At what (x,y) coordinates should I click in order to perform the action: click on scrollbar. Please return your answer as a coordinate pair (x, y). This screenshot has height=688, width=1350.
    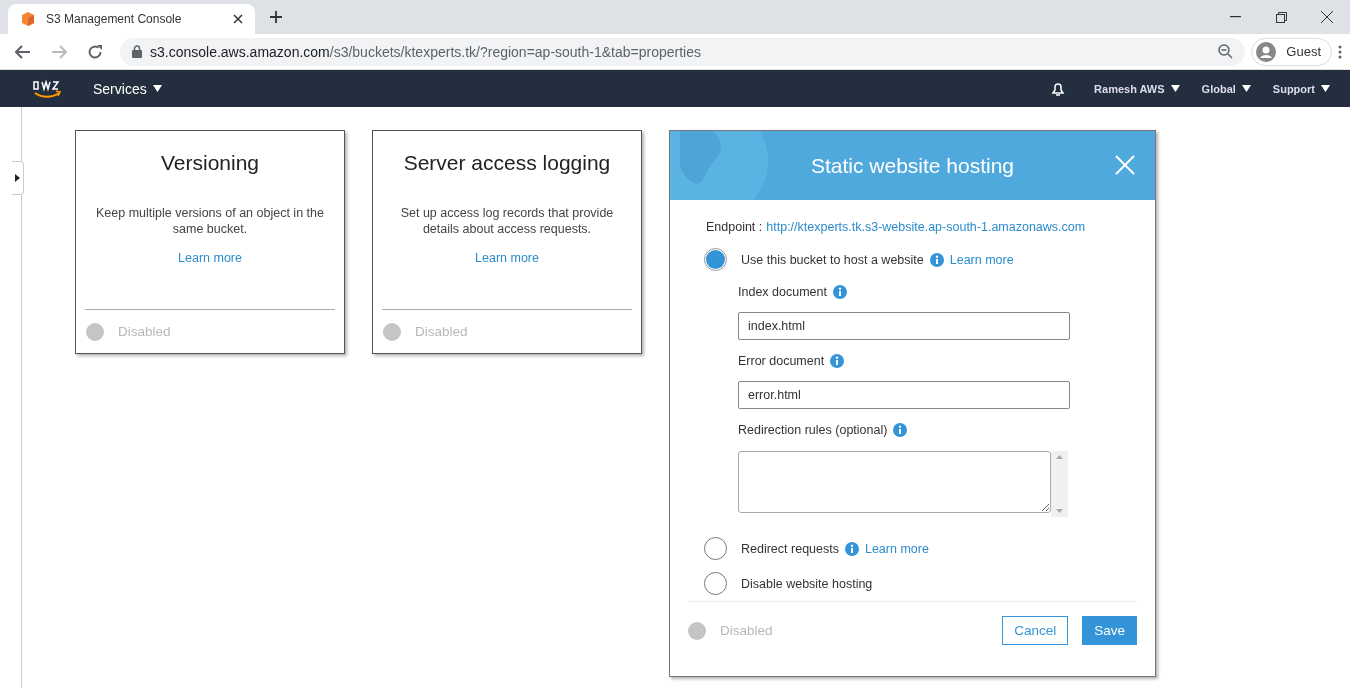
    Looking at the image, I should click on (1059, 484).